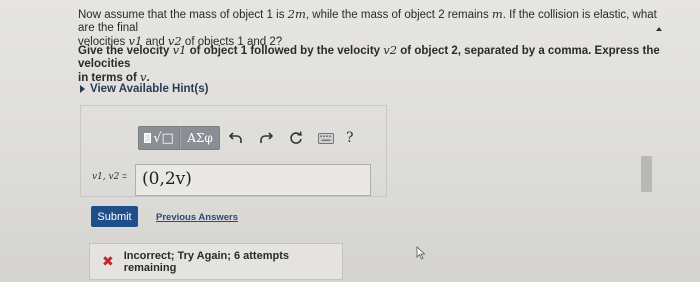 The height and width of the screenshot is (282, 700). I want to click on reset-icon, so click(296, 137).